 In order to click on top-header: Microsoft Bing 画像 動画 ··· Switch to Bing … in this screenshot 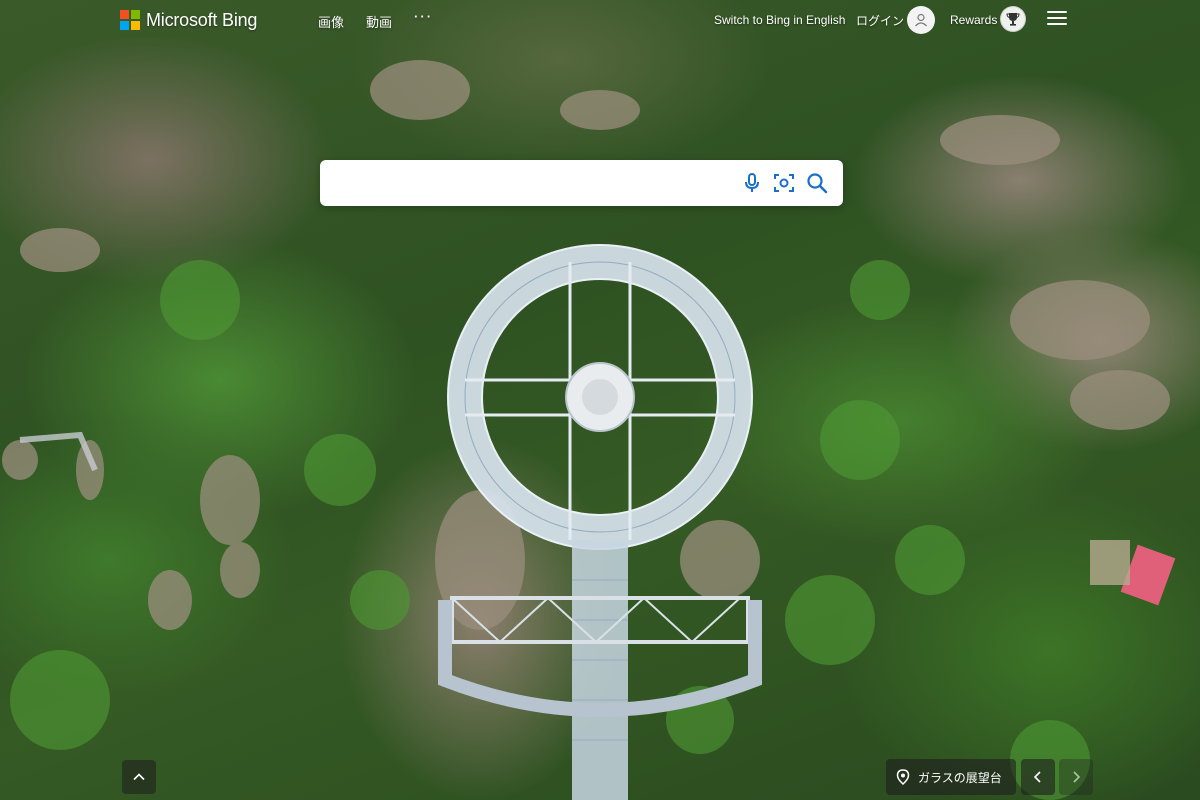, I will do `click(600, 20)`.